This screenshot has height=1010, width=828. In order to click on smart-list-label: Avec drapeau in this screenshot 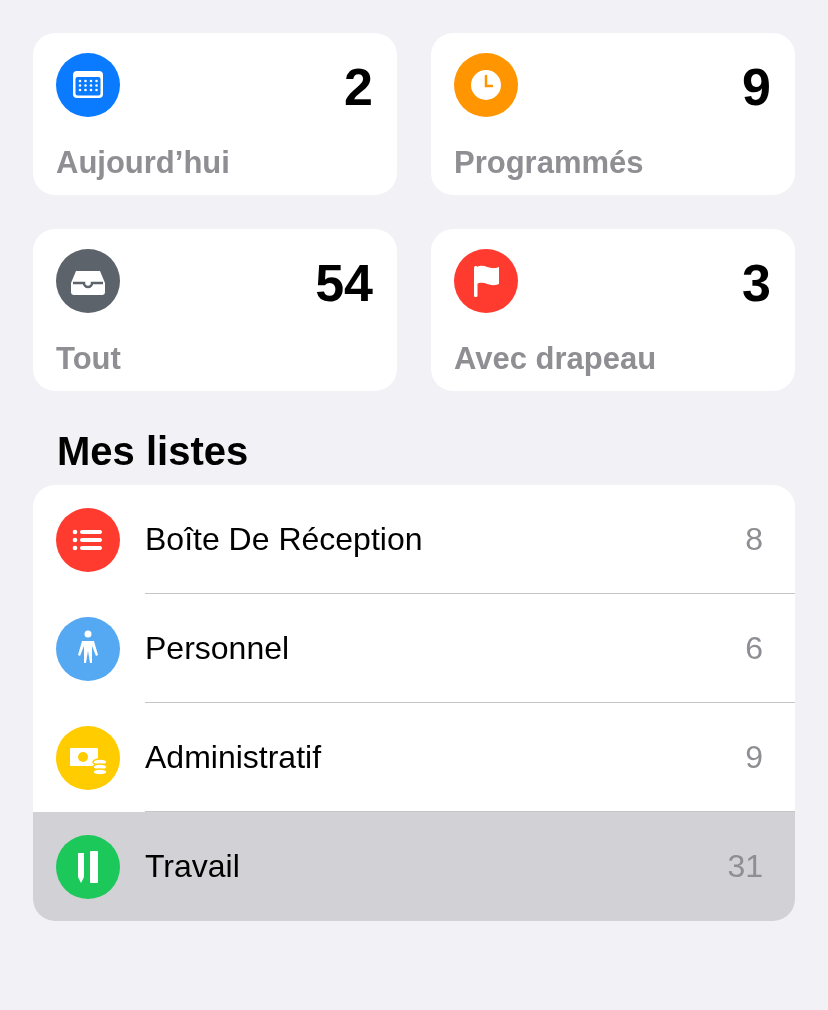, I will do `click(556, 359)`.